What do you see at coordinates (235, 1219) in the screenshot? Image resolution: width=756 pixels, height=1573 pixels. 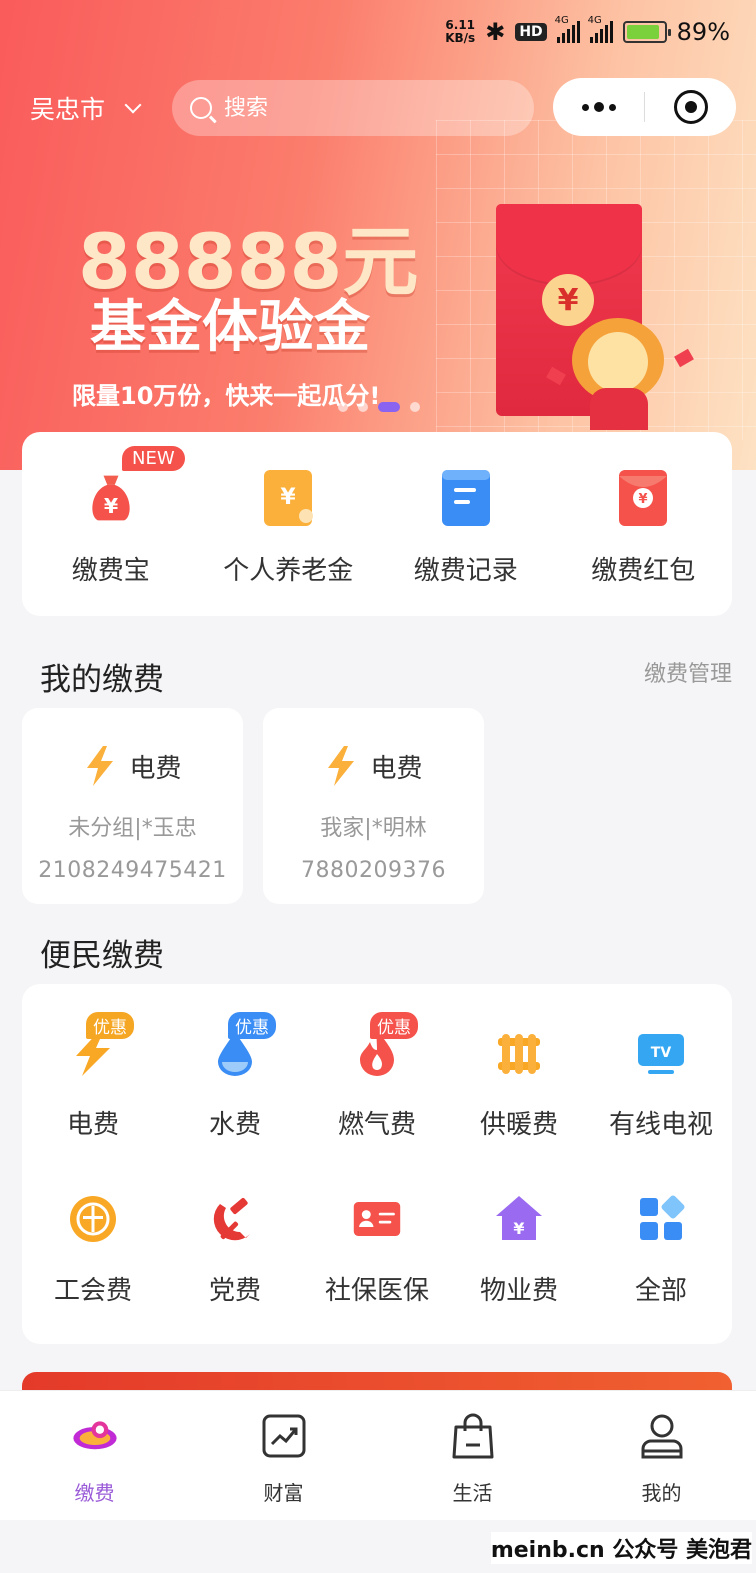 I see `party-emblem-icon` at bounding box center [235, 1219].